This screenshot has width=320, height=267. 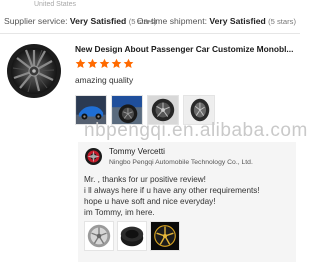 What do you see at coordinates (98, 21) in the screenshot?
I see `supplier-service-value: Very Satisfied` at bounding box center [98, 21].